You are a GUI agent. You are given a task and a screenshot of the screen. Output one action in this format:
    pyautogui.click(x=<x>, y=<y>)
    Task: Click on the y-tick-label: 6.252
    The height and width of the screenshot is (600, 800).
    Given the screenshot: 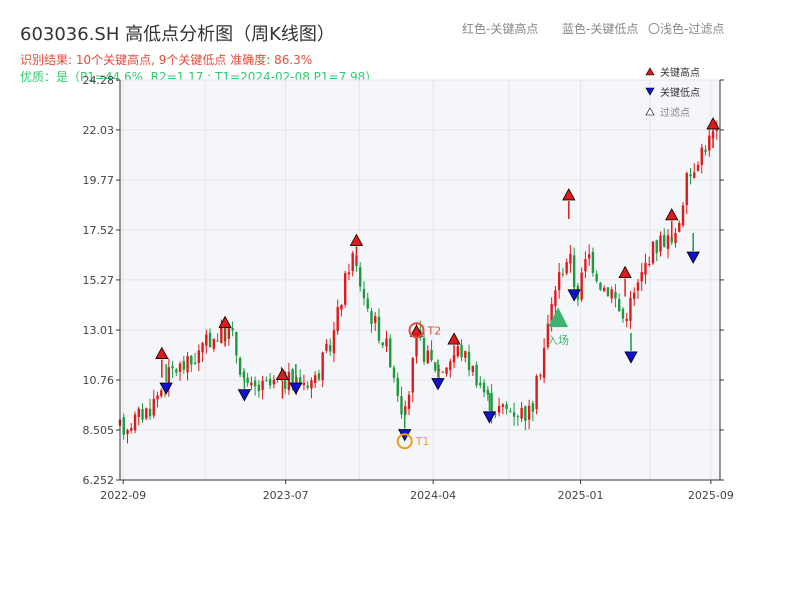 What is the action you would take?
    pyautogui.click(x=99, y=480)
    